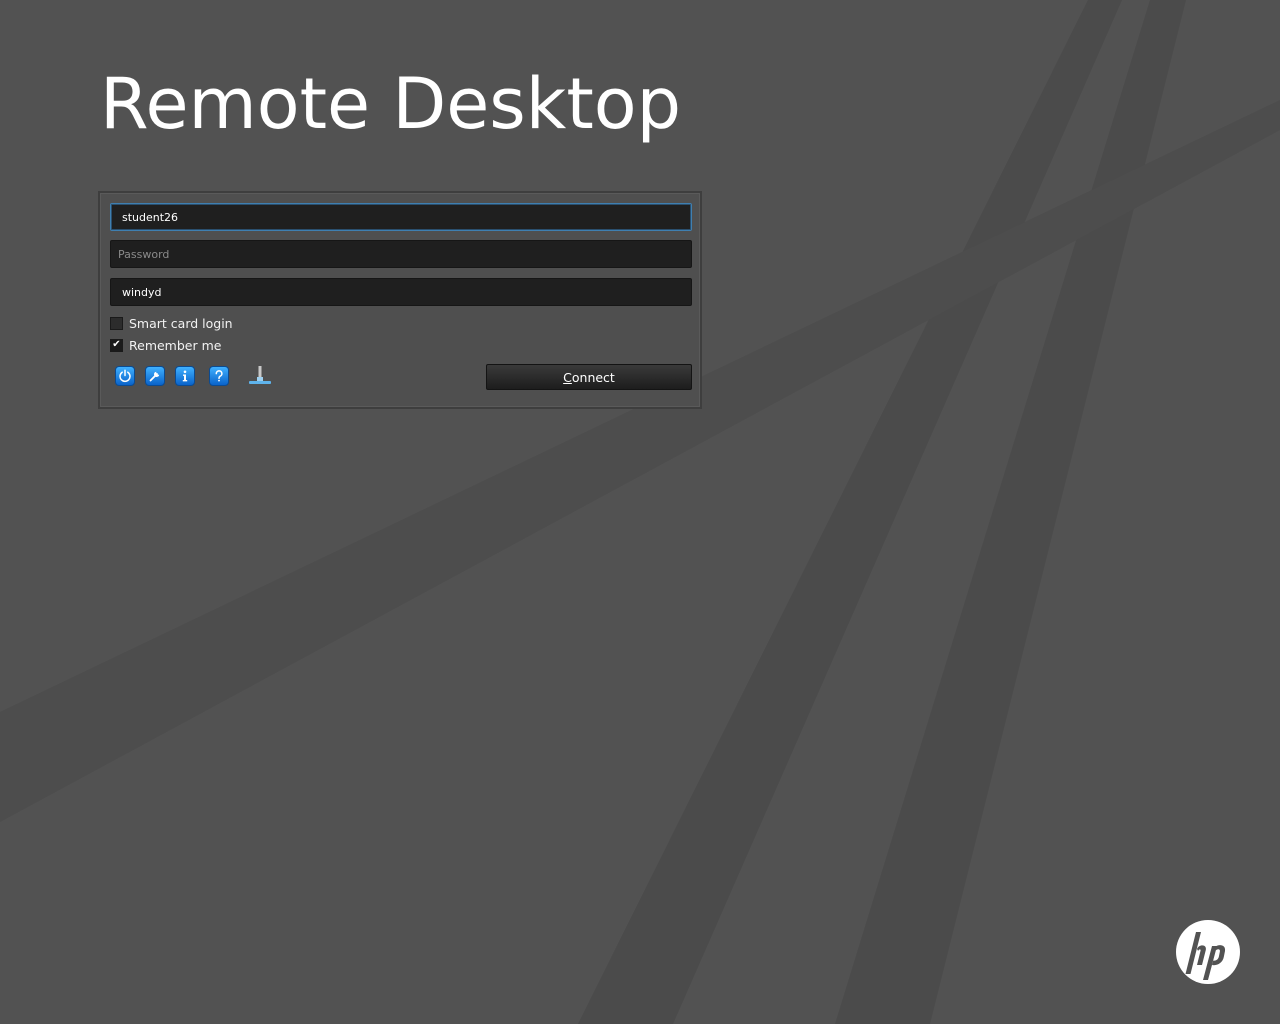 Image resolution: width=1280 pixels, height=1024 pixels. I want to click on username-field, so click(401, 217).